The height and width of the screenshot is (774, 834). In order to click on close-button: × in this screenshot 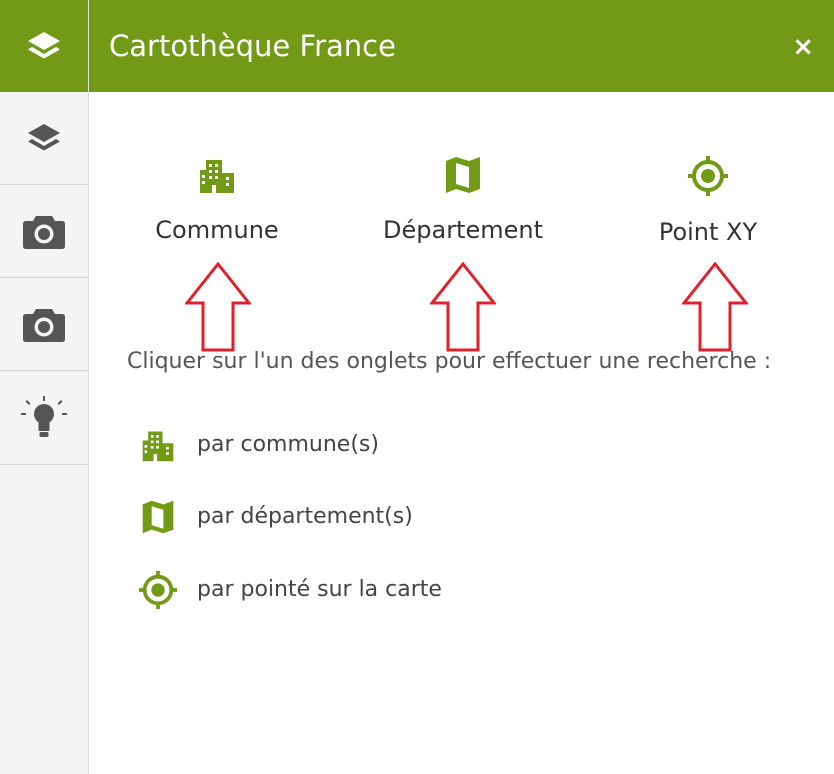, I will do `click(803, 47)`.